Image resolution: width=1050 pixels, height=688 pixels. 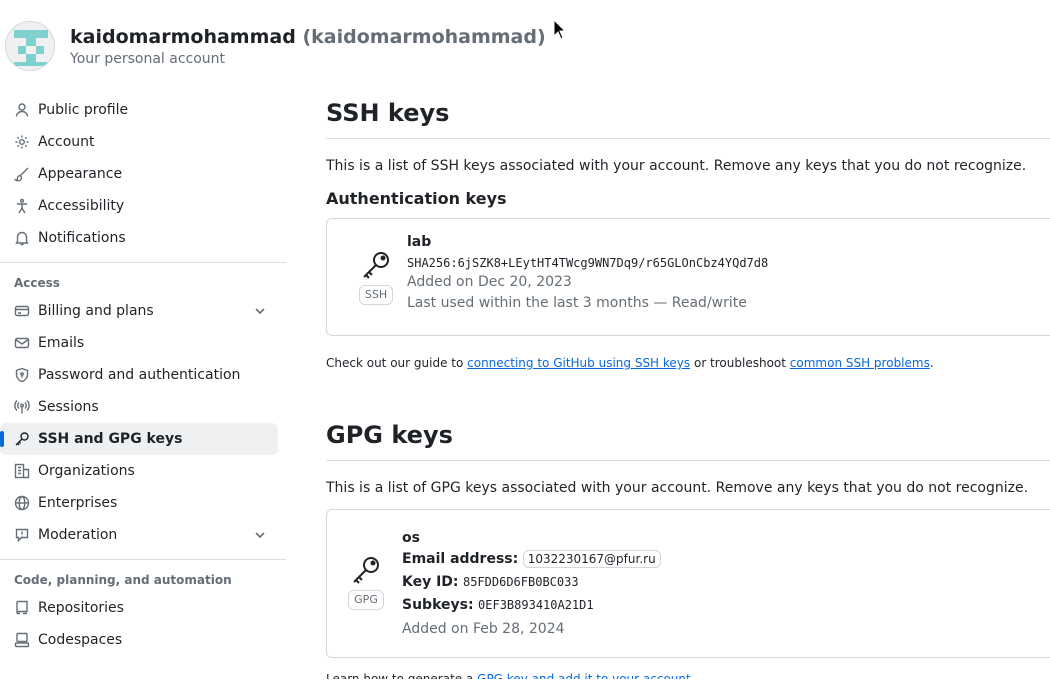 What do you see at coordinates (78, 535) in the screenshot?
I see `sidebar-item-label: Moderation` at bounding box center [78, 535].